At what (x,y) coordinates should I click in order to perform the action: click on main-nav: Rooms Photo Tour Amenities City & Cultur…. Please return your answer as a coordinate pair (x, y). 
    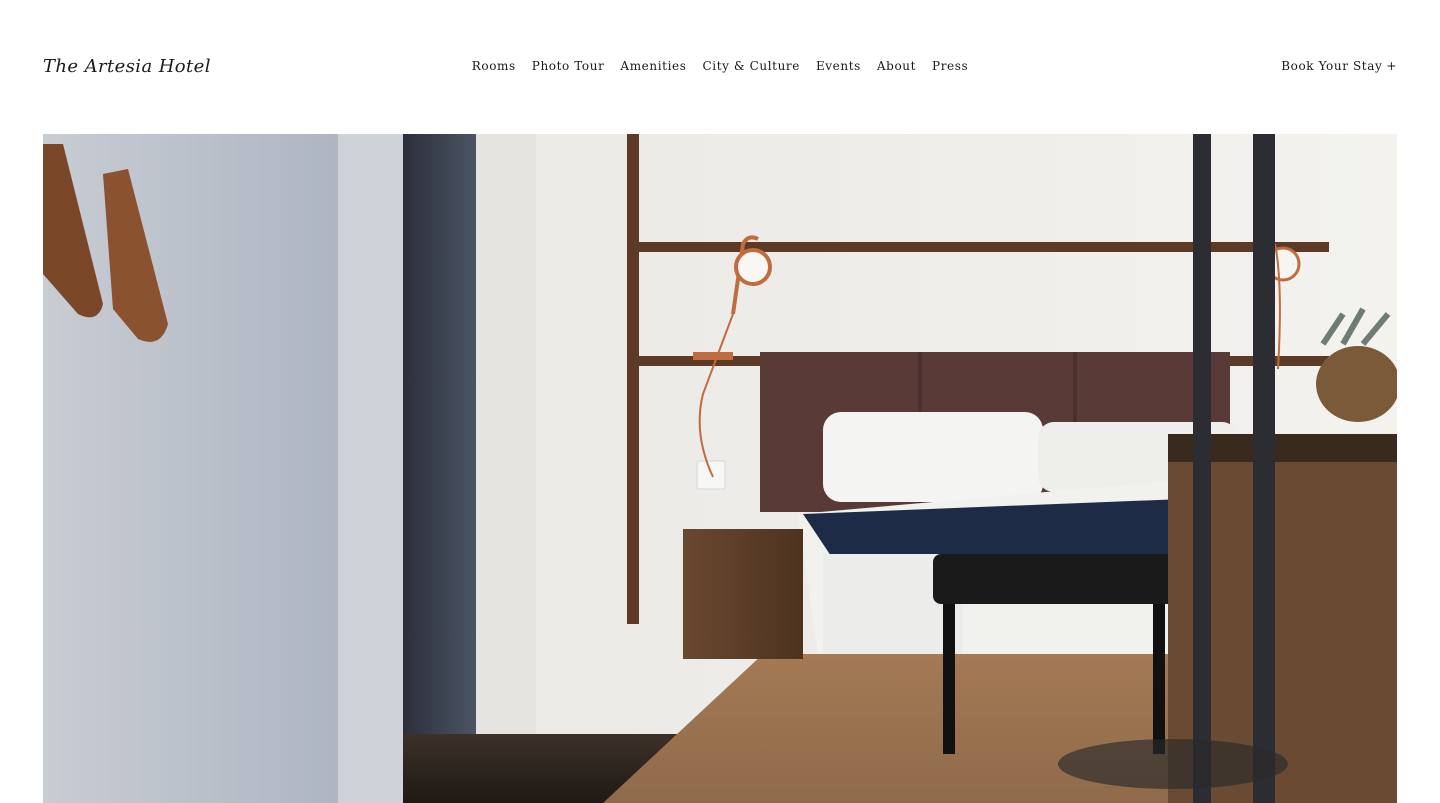
    Looking at the image, I should click on (720, 66).